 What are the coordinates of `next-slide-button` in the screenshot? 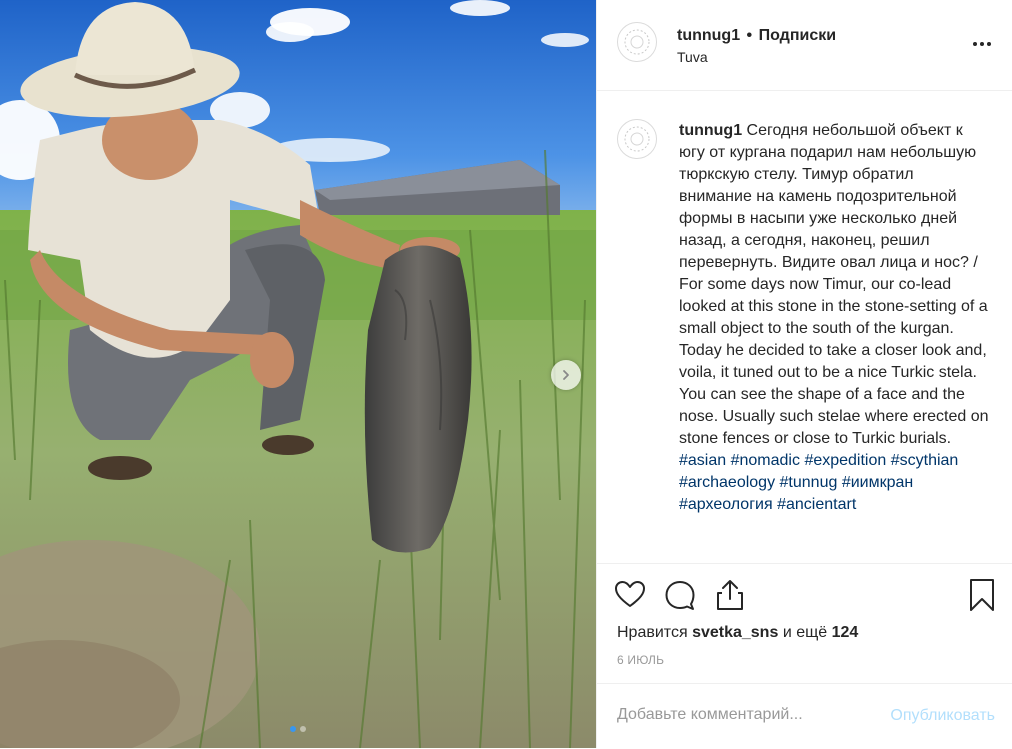 It's located at (566, 375).